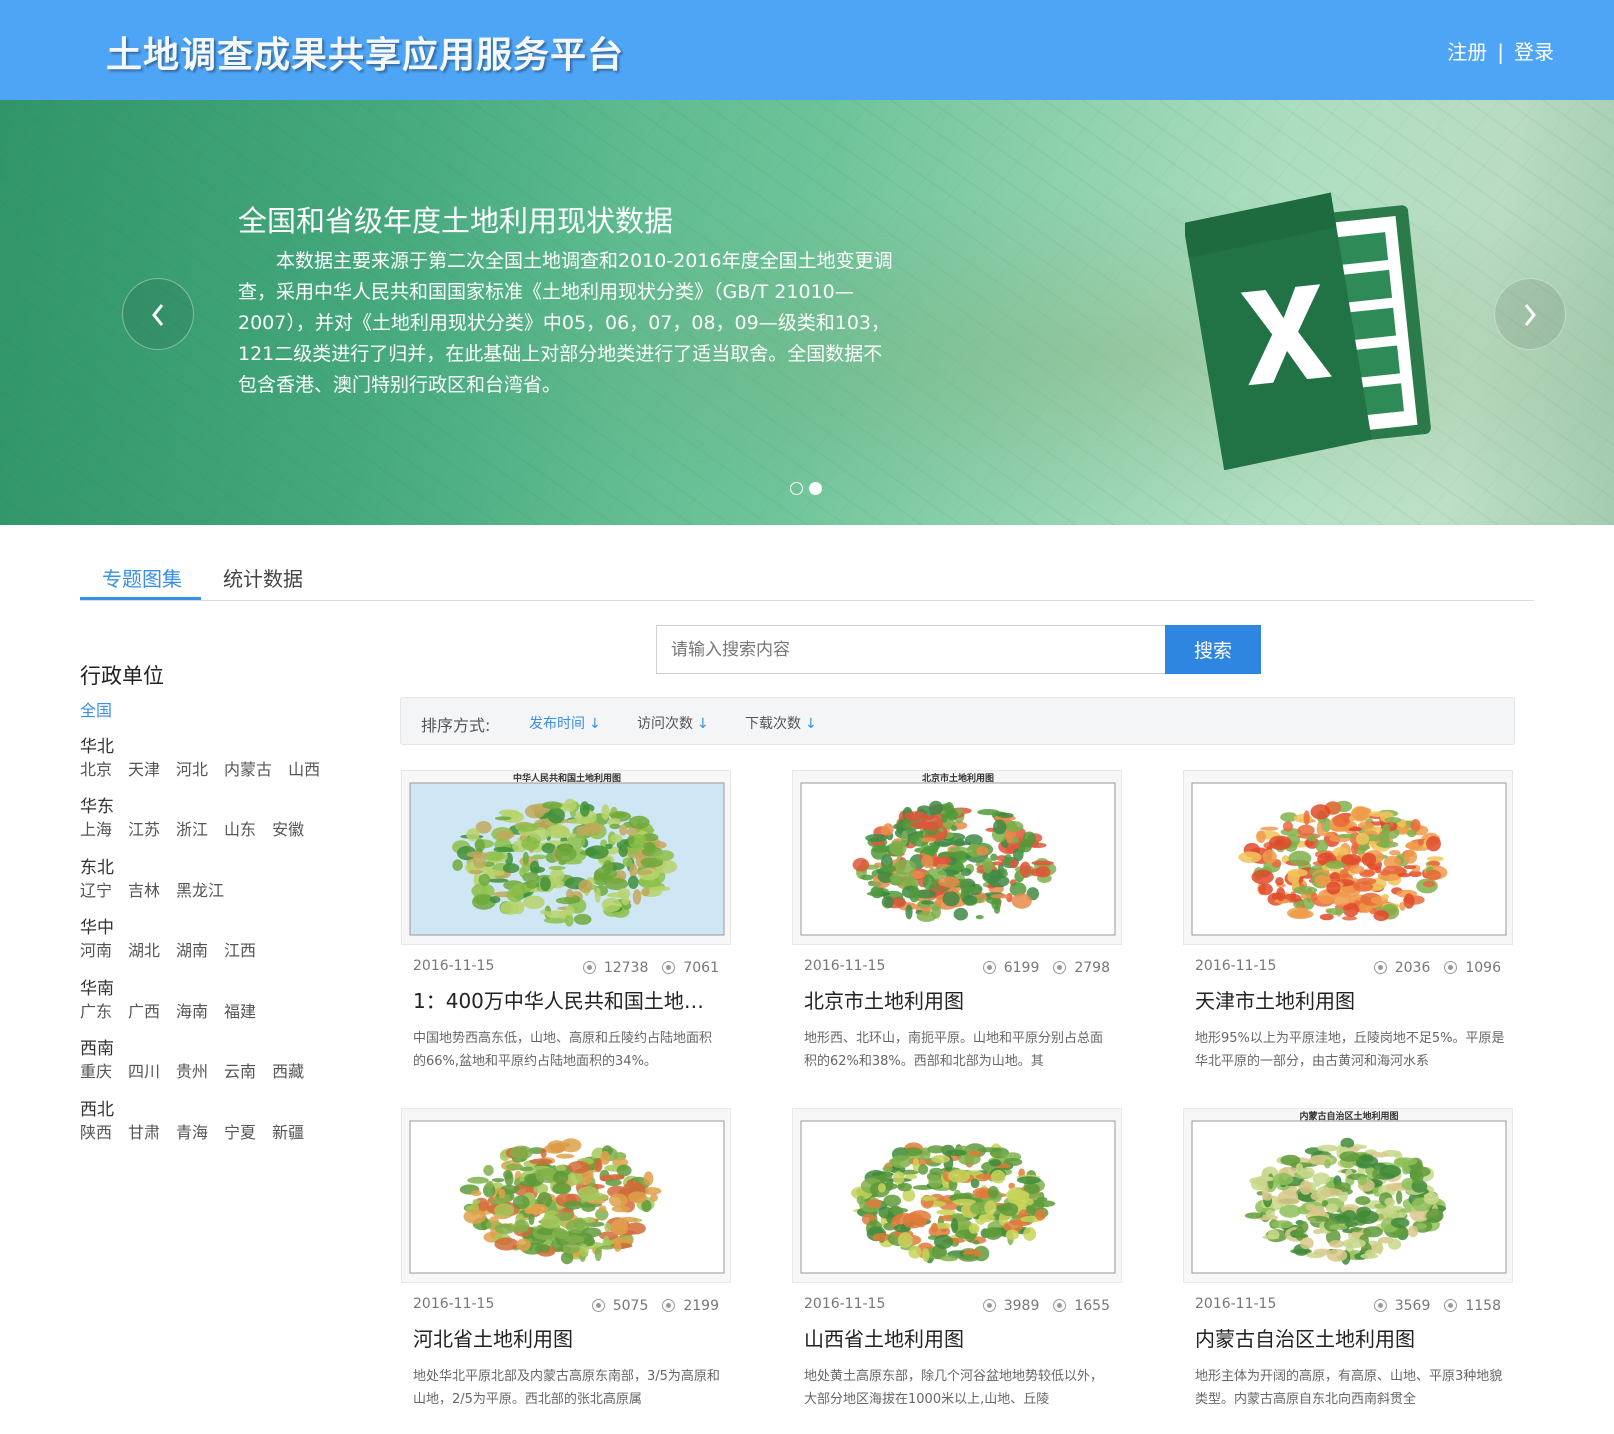 The width and height of the screenshot is (1614, 1434). Describe the element at coordinates (456, 725) in the screenshot. I see `sort-label: 排序方式:` at that location.